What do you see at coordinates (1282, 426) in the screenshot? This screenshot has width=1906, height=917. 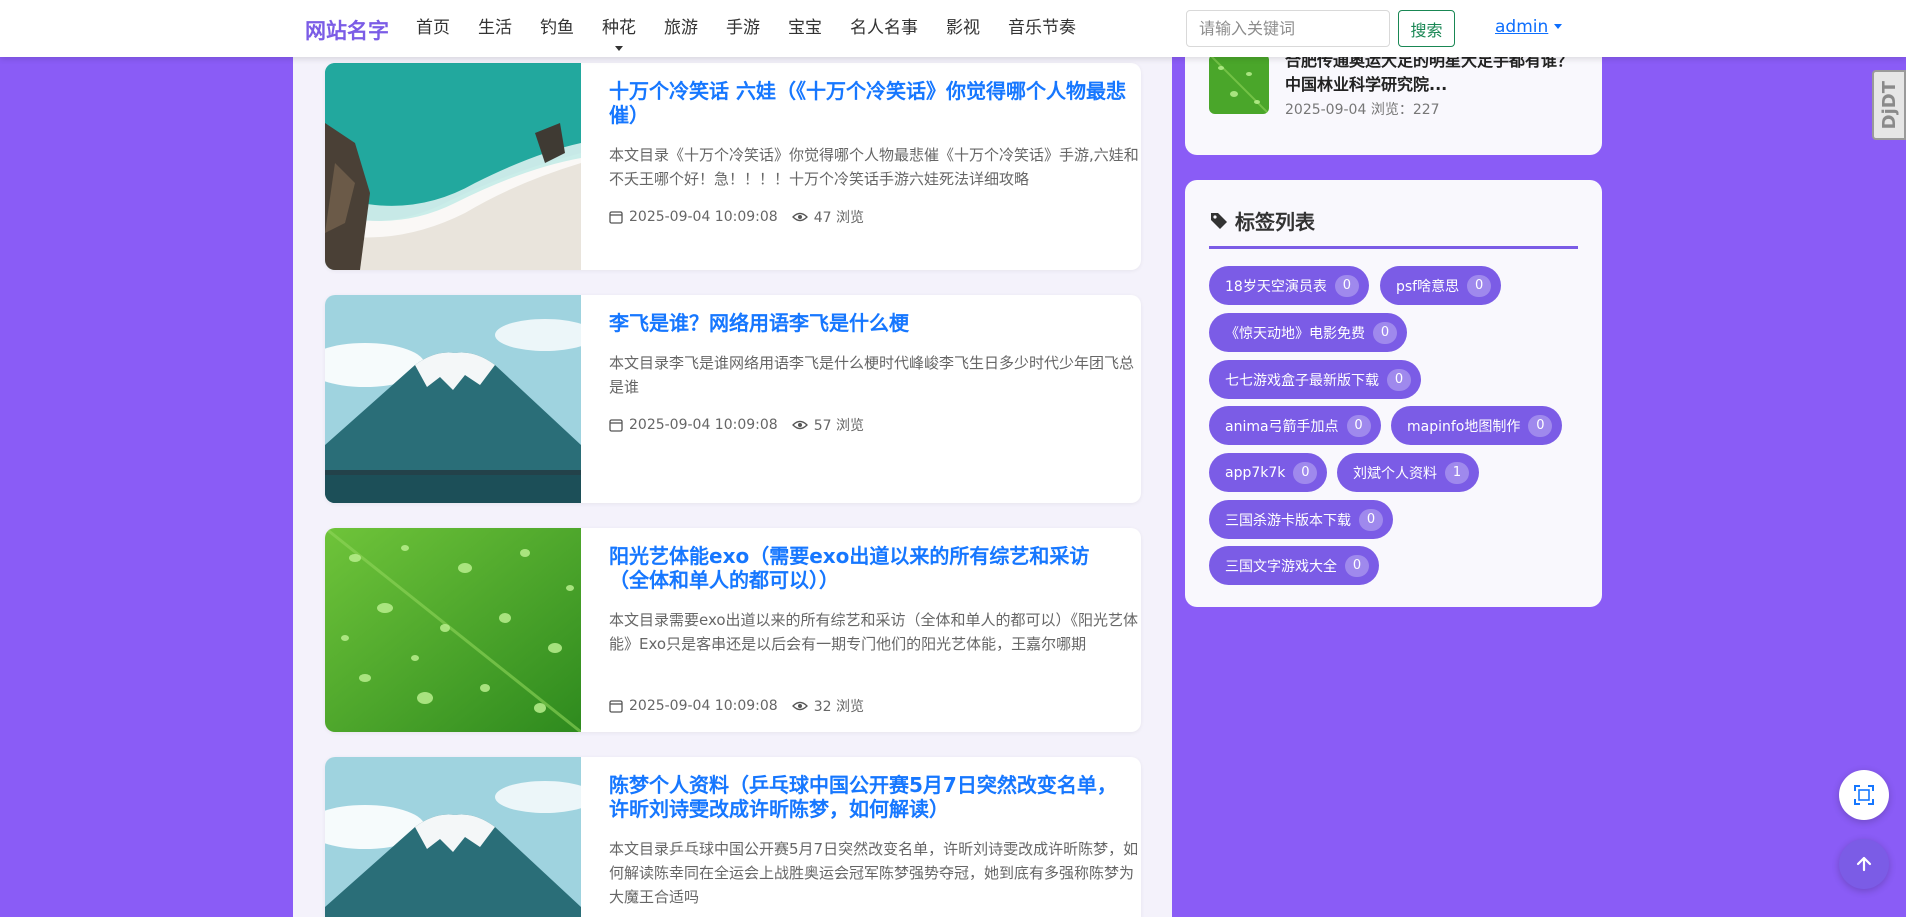 I see `tag-label: anima弓箭手加点` at bounding box center [1282, 426].